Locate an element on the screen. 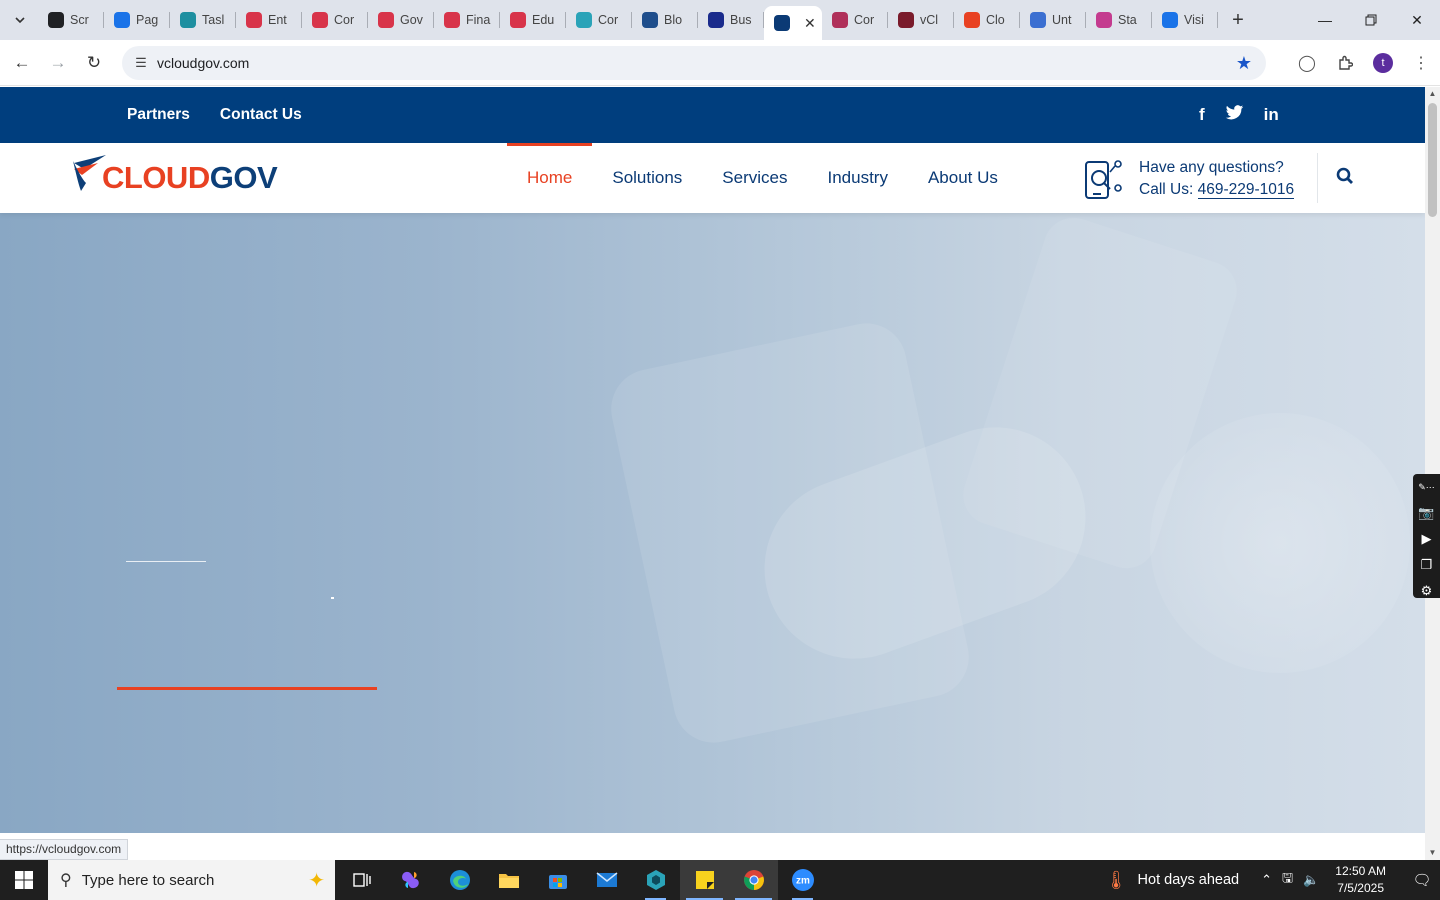 This screenshot has height=900, width=1440. logo-swoosh-icon is located at coordinates (89, 173).